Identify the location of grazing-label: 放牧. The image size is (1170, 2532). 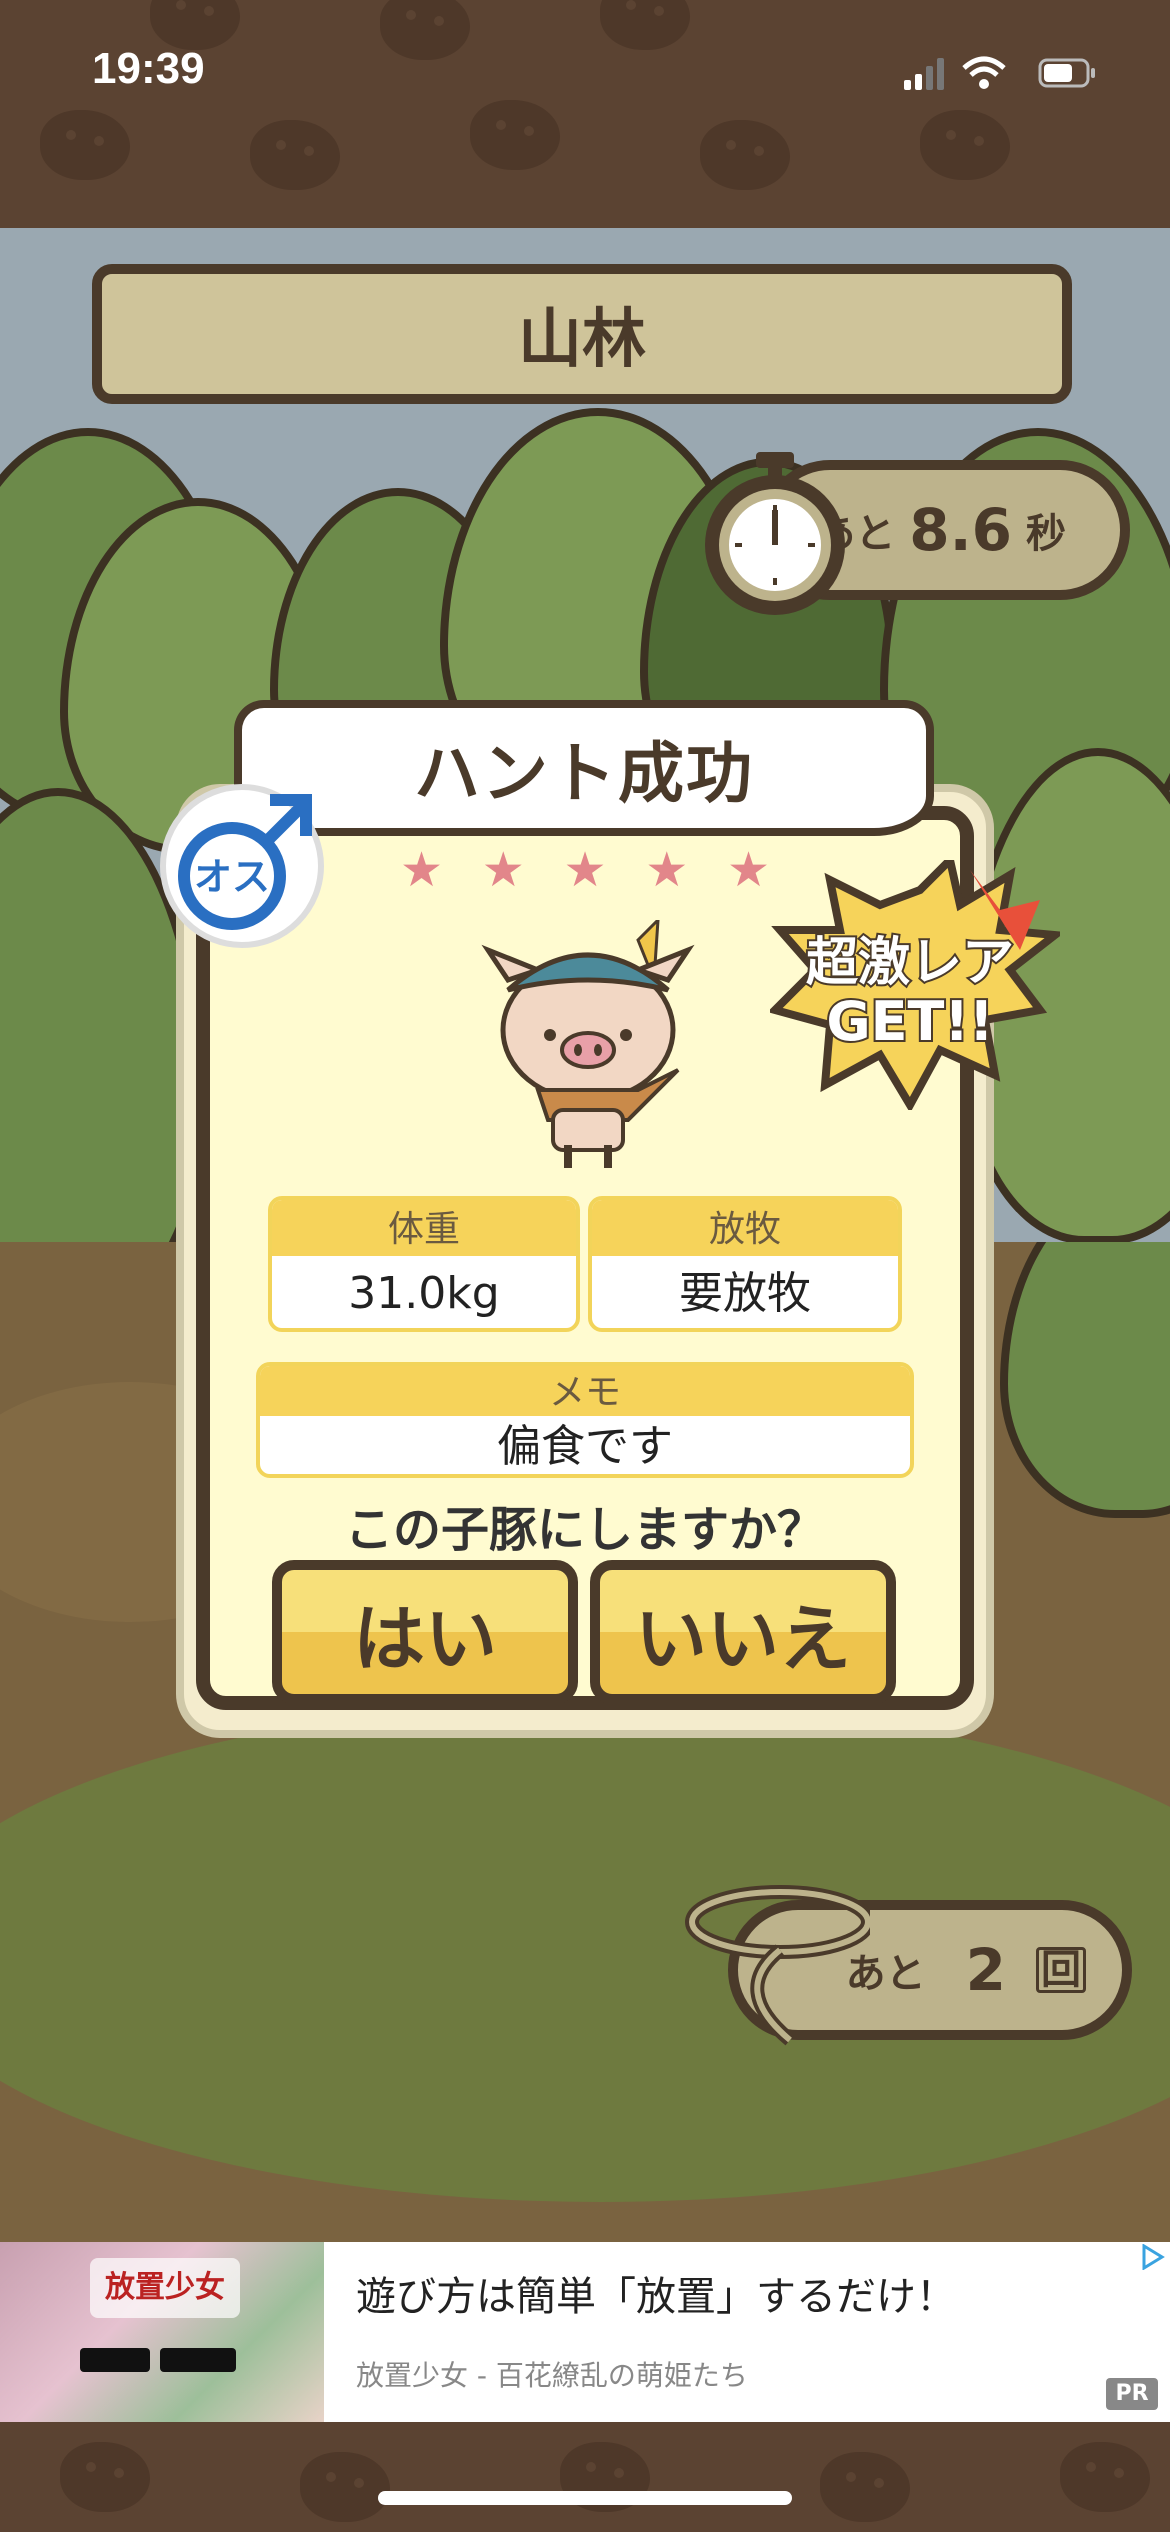
(745, 1228).